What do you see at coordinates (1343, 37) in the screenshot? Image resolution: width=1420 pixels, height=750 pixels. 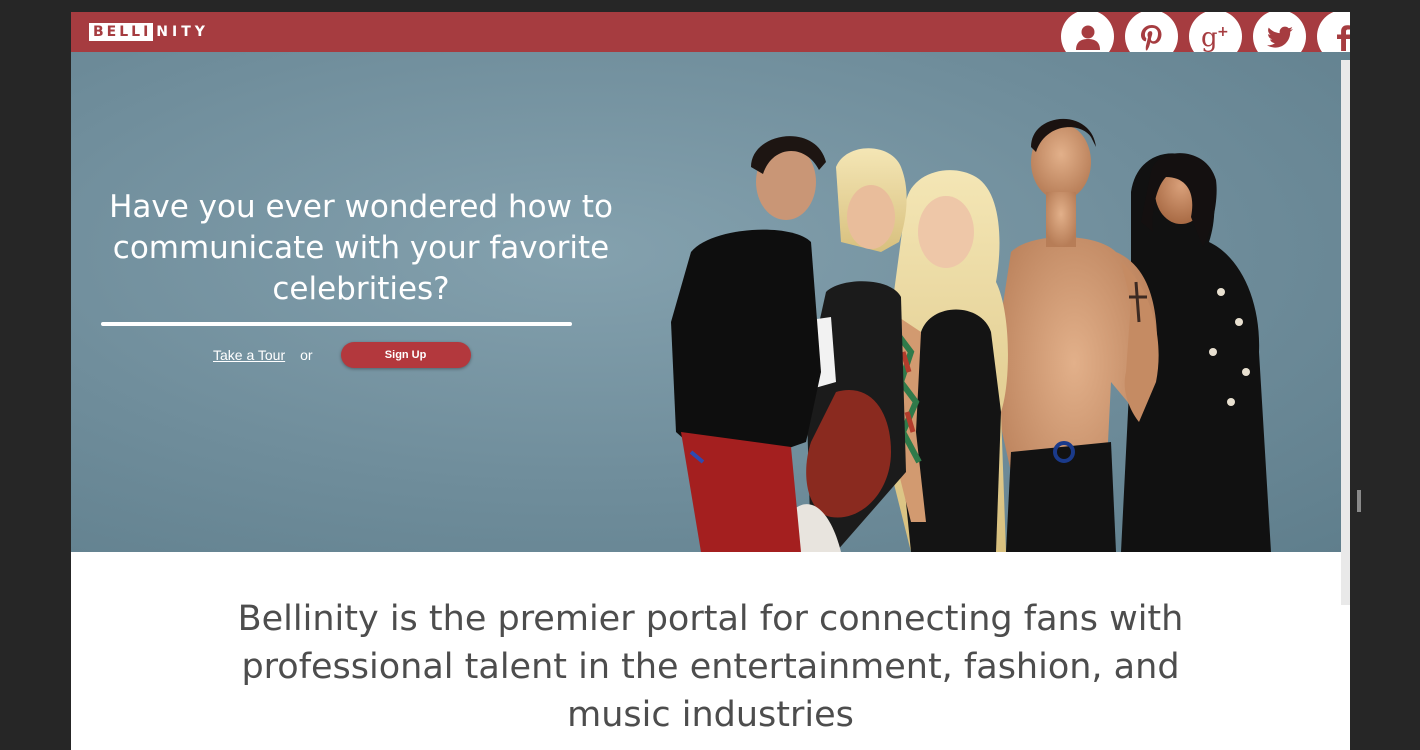 I see `facebook-icon` at bounding box center [1343, 37].